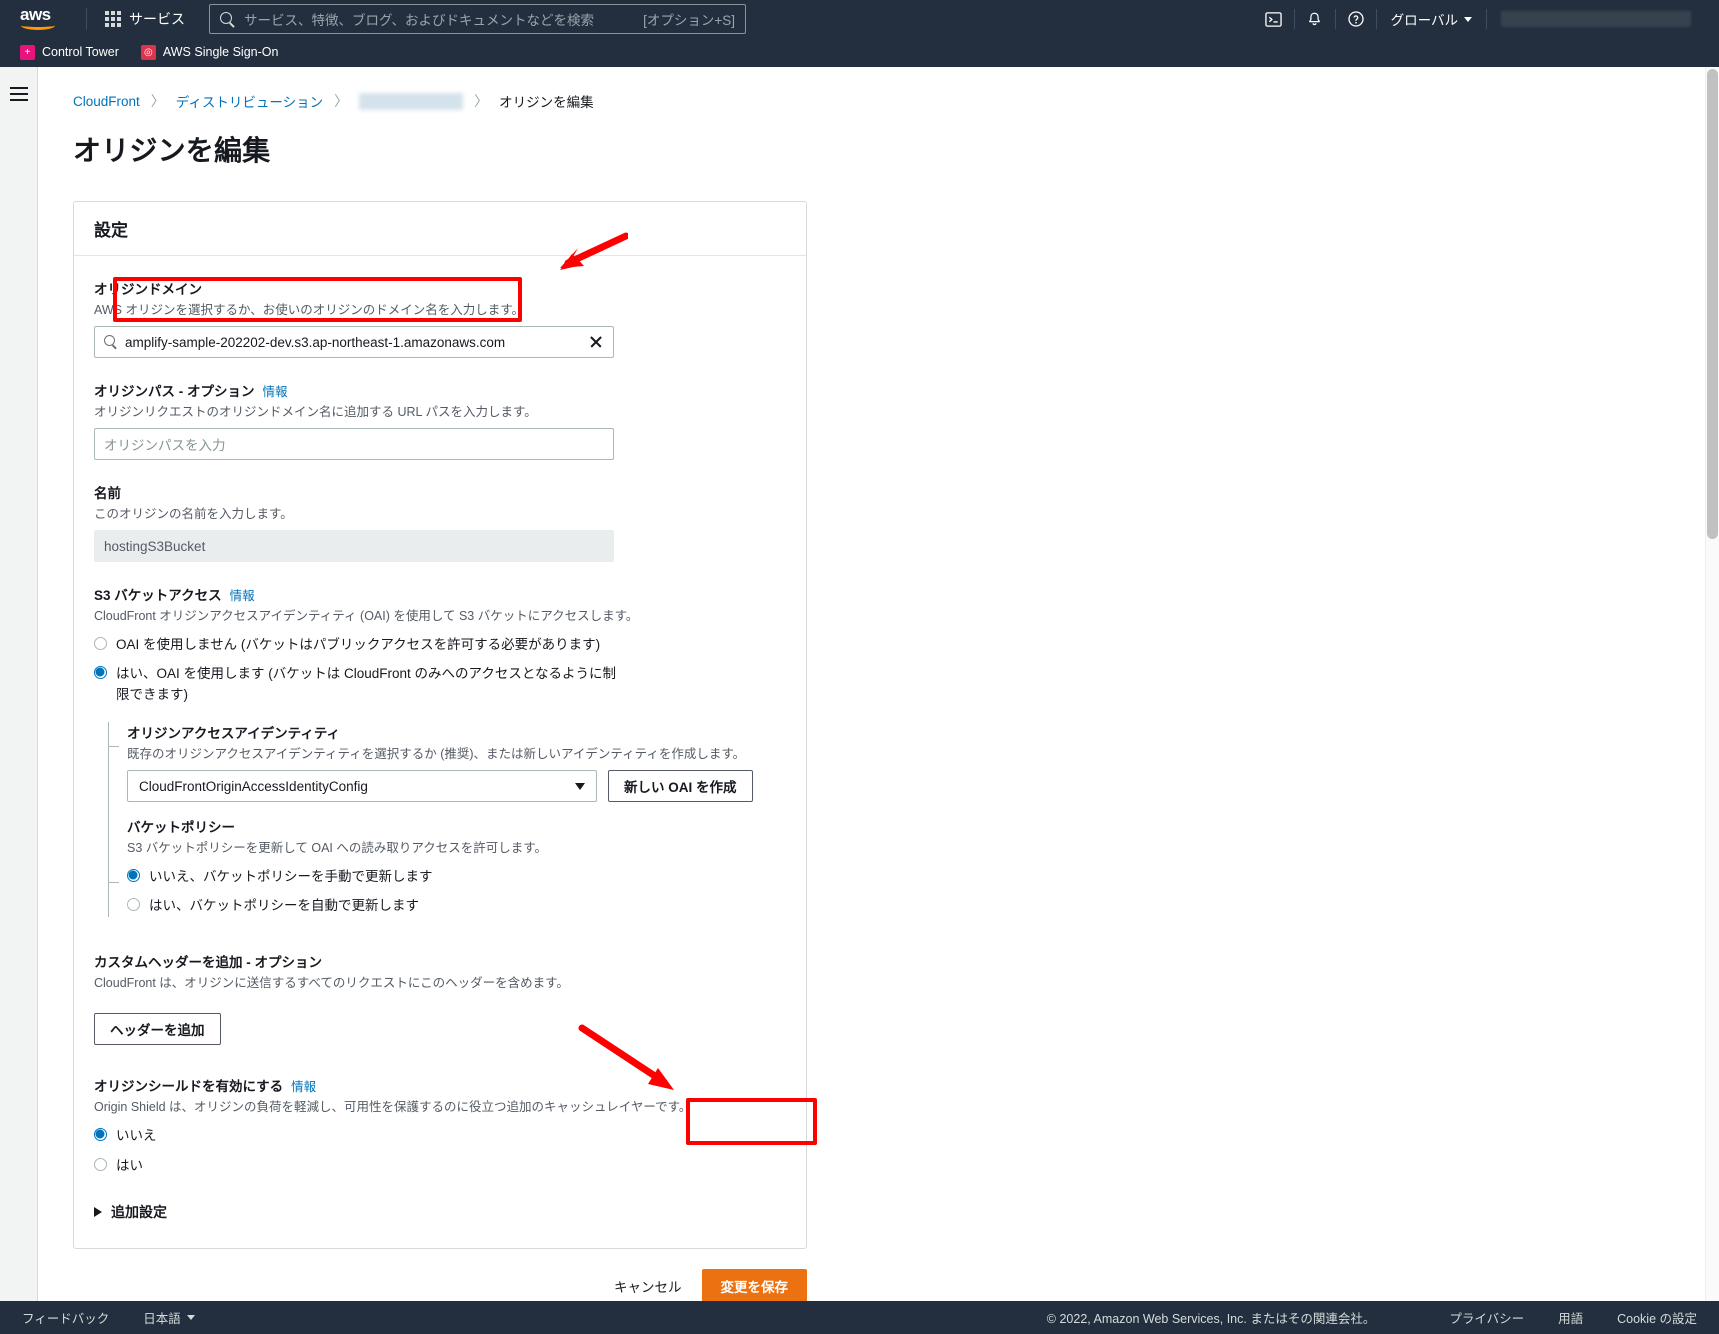 This screenshot has height=1334, width=1719. What do you see at coordinates (148, 289) in the screenshot?
I see `origin-domain-label-text: オリジンドメイン` at bounding box center [148, 289].